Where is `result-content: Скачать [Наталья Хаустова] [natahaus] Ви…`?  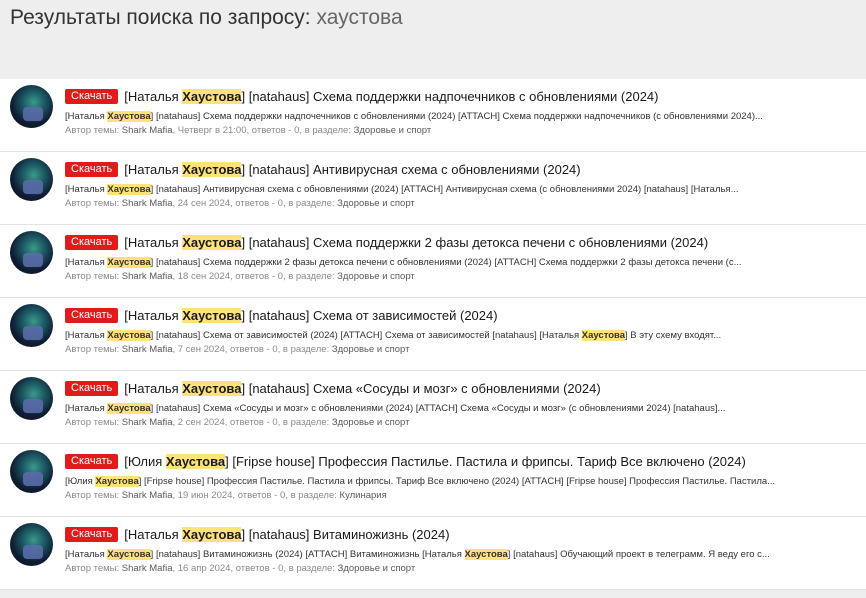 result-content: Скачать [Наталья Хаустова] [natahaus] Ви… is located at coordinates (462, 550).